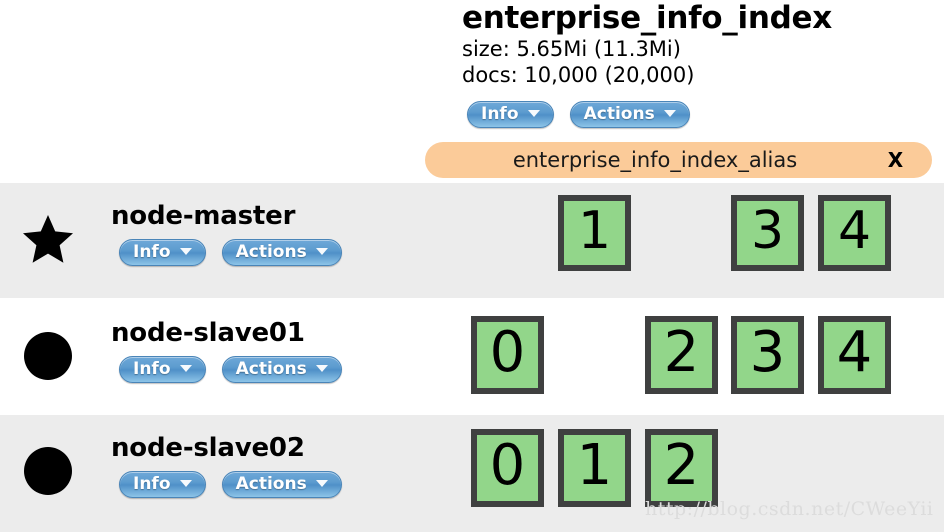 Image resolution: width=944 pixels, height=532 pixels. I want to click on close-icon: X, so click(895, 160).